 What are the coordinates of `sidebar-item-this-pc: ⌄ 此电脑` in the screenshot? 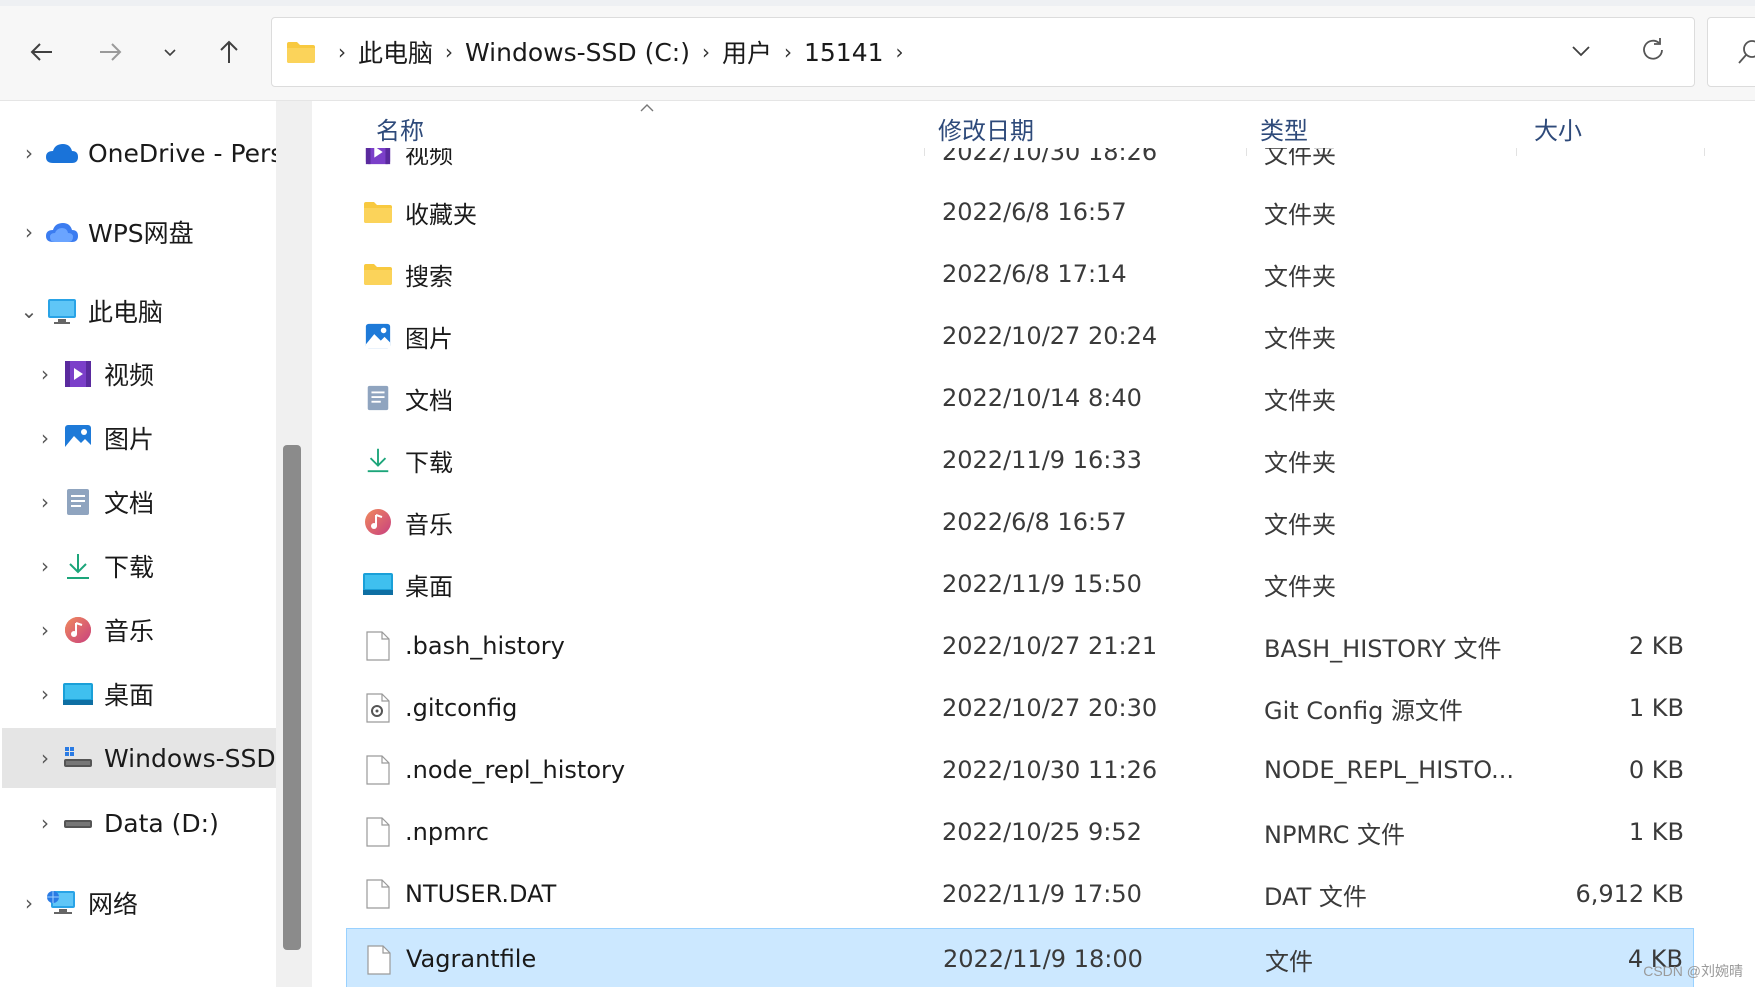 It's located at (88, 311).